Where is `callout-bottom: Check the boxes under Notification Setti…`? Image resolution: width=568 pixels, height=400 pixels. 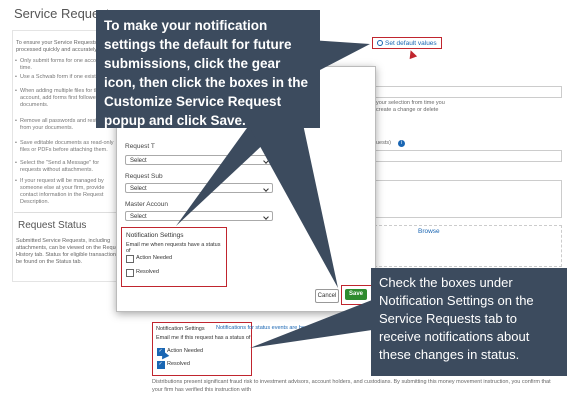 callout-bottom: Check the boxes under Notification Setti… is located at coordinates (469, 322).